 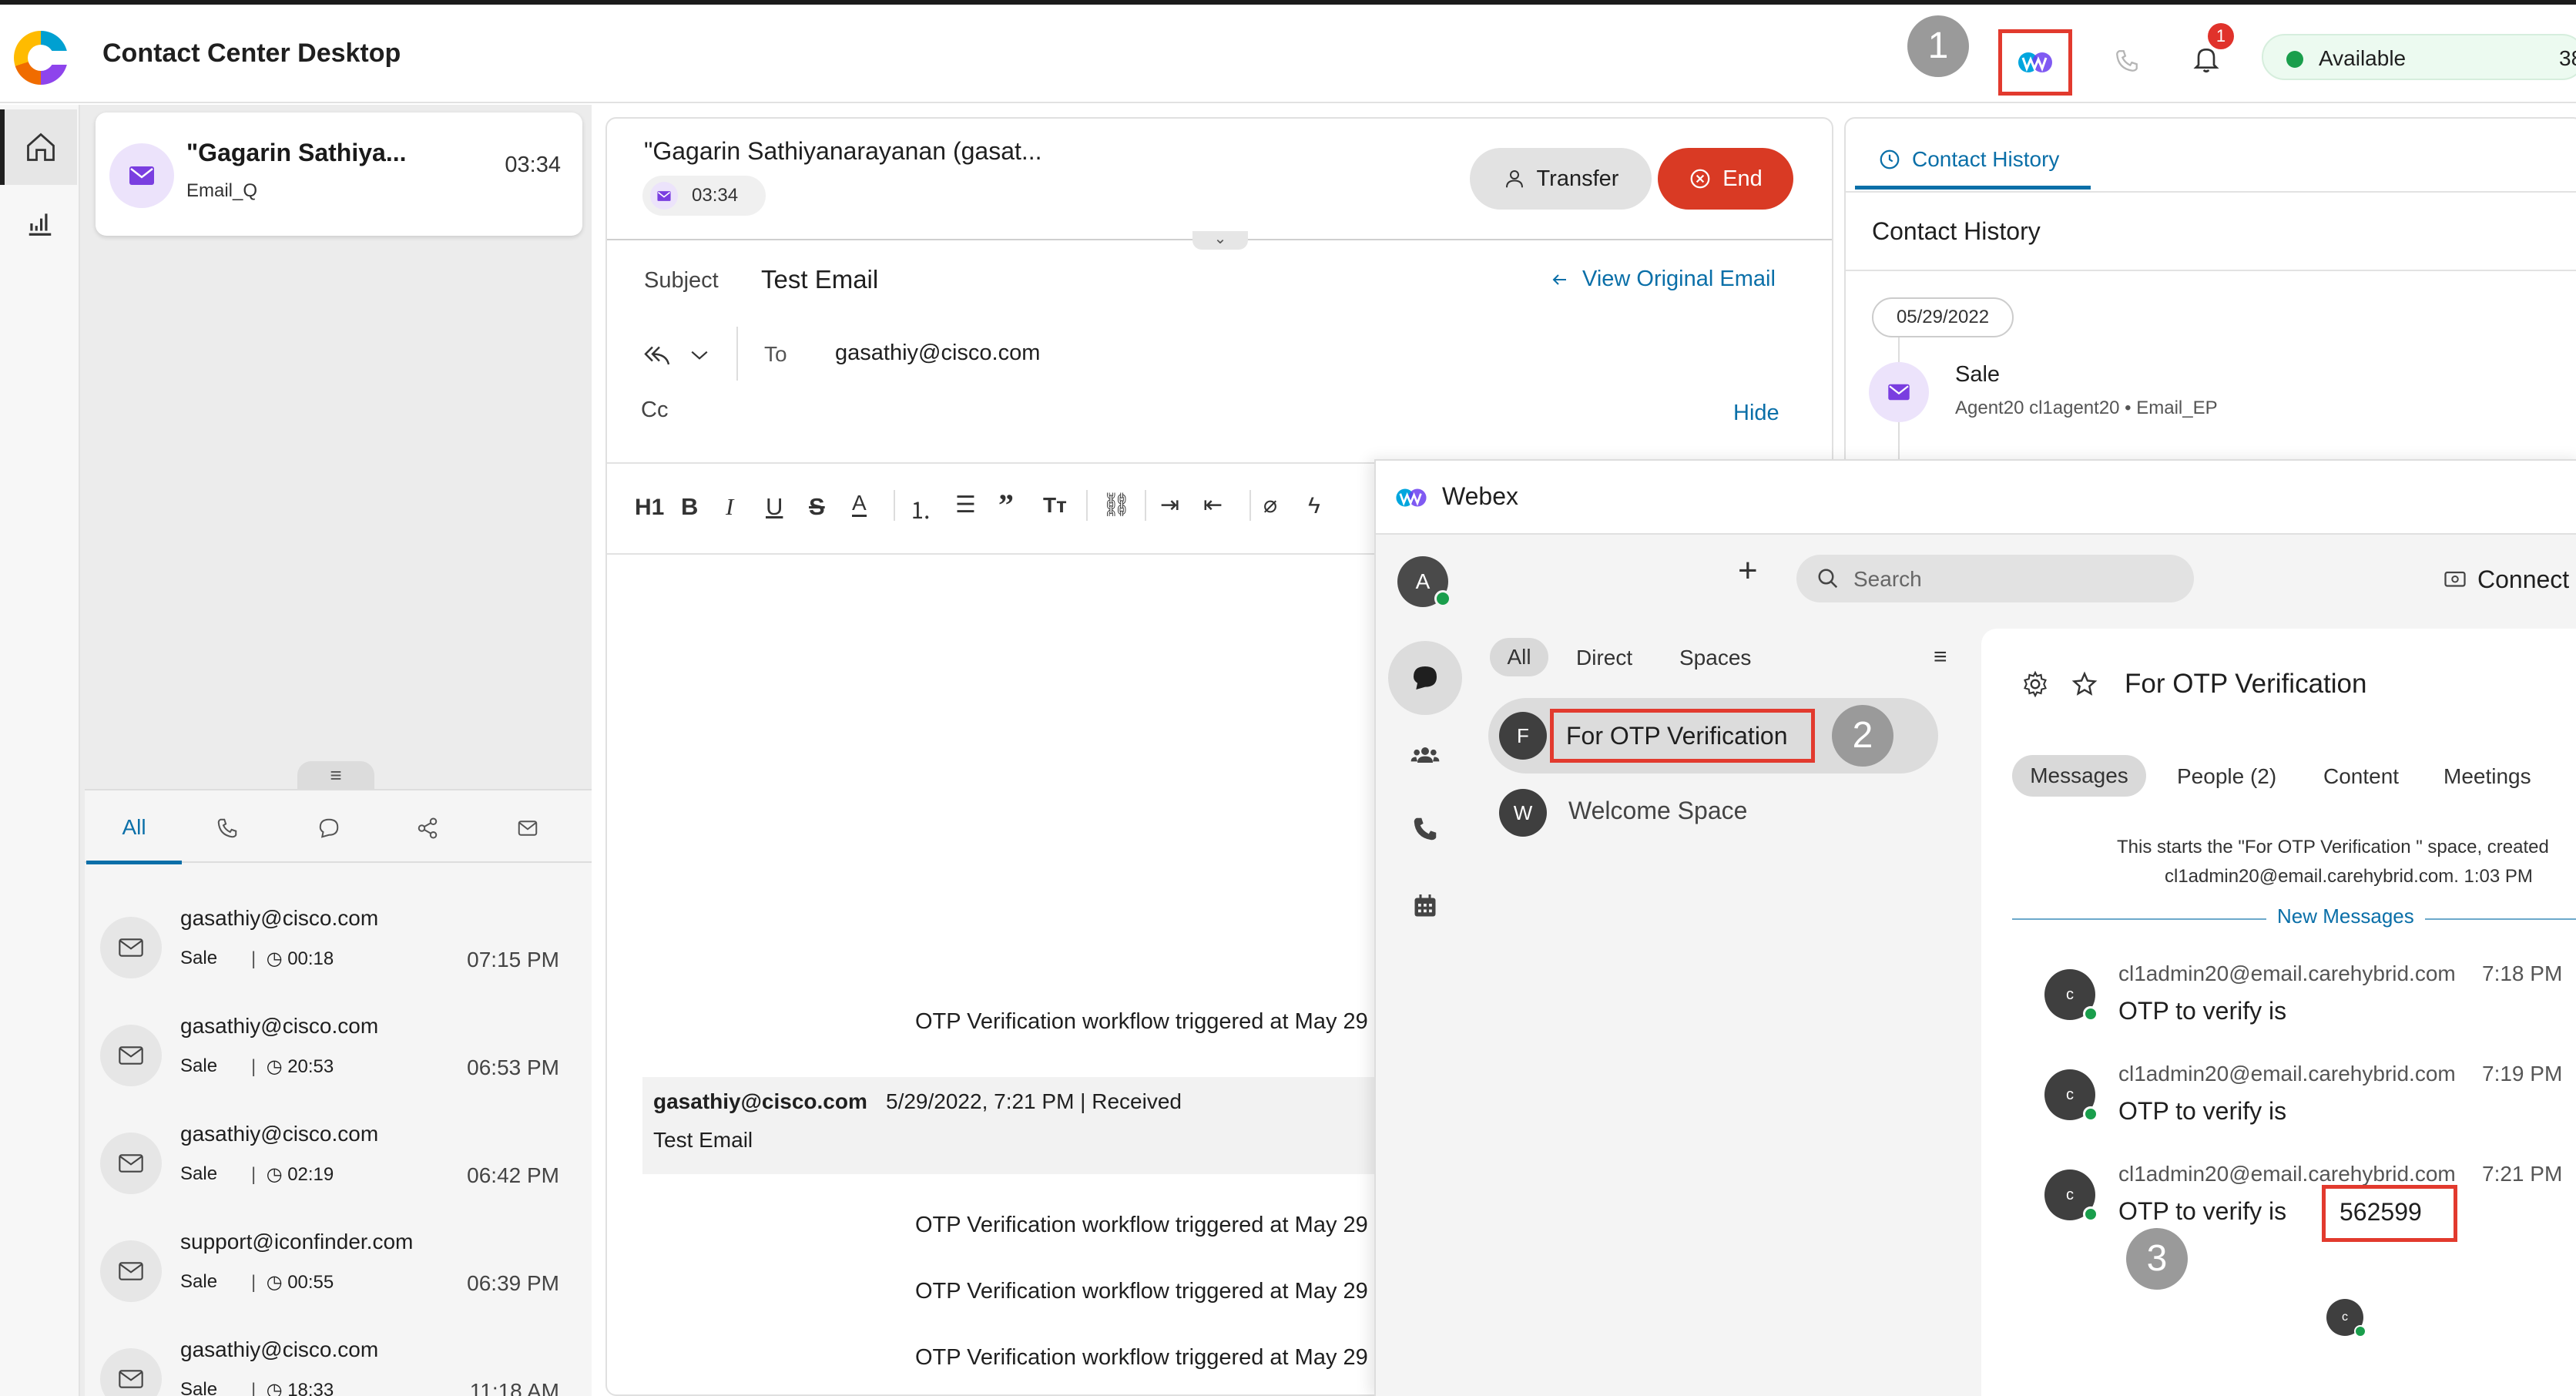 What do you see at coordinates (1425, 678) in the screenshot?
I see `webex-nav-messaging` at bounding box center [1425, 678].